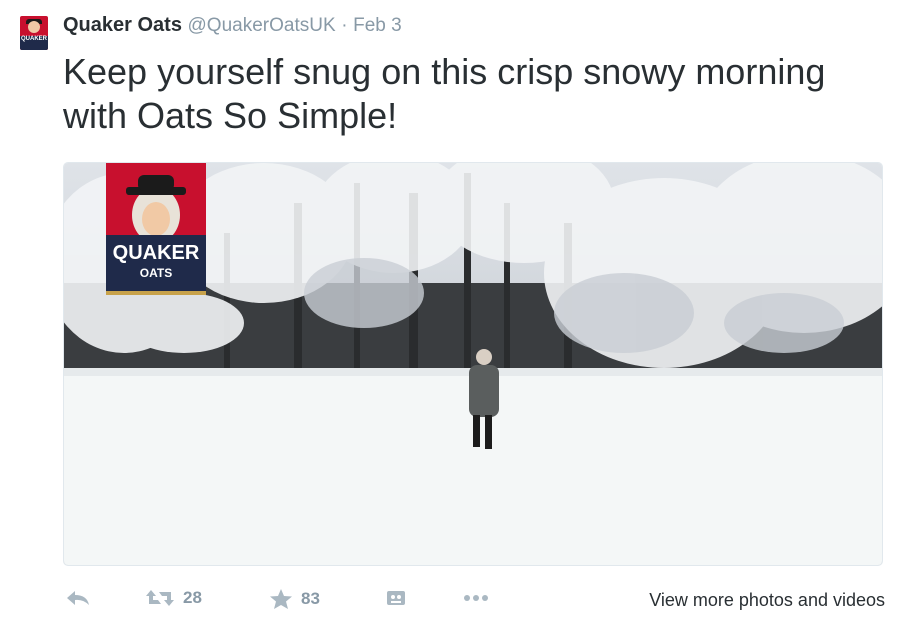 This screenshot has width=900, height=638. Describe the element at coordinates (160, 598) in the screenshot. I see `retweet-icon` at that location.